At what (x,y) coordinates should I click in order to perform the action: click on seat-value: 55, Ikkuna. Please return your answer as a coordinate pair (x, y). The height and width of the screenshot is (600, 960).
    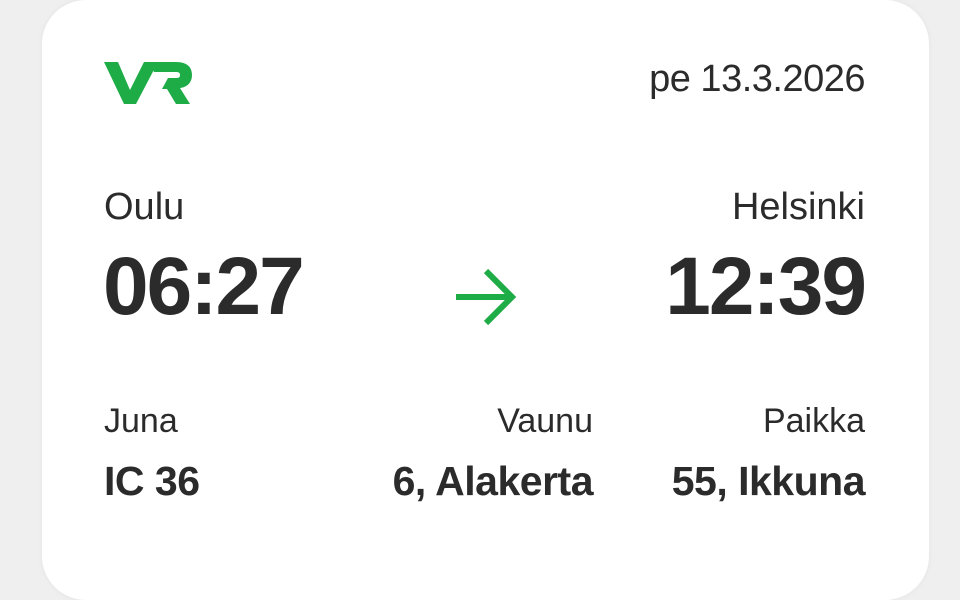
    Looking at the image, I should click on (768, 481).